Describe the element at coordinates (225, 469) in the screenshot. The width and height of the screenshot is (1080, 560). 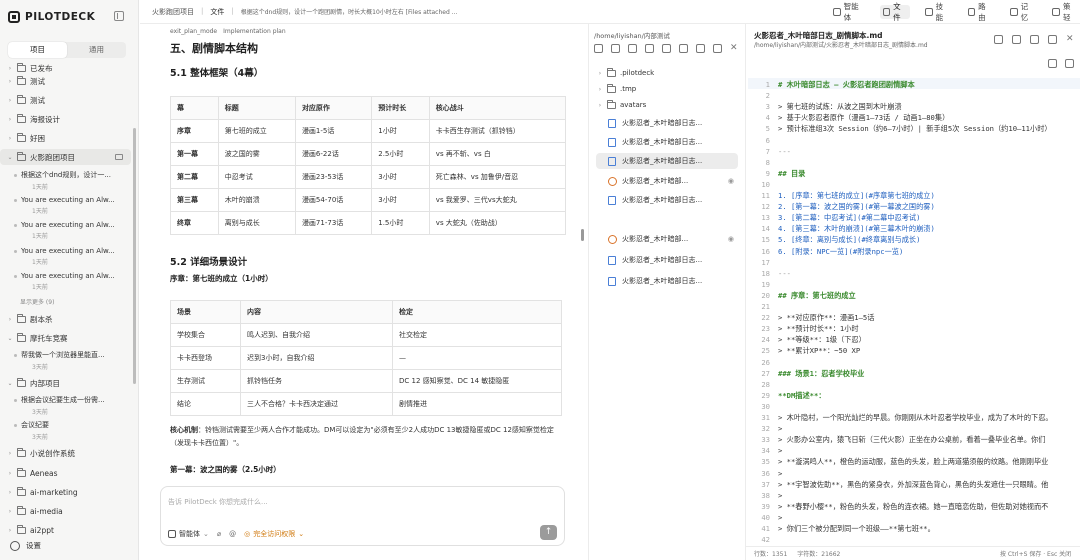
I see `scene-heading: 第一幕：波之国的雾（2.5小时）` at that location.